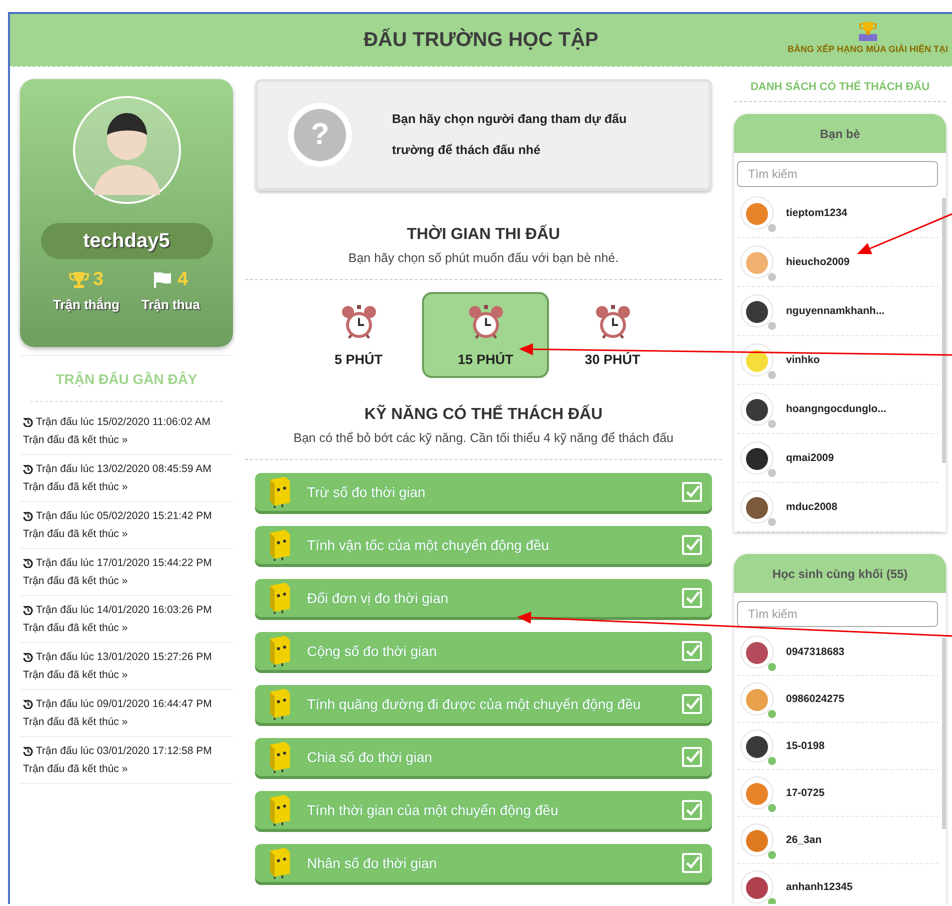  I want to click on duration-option: 15 PHÚT, so click(485, 335).